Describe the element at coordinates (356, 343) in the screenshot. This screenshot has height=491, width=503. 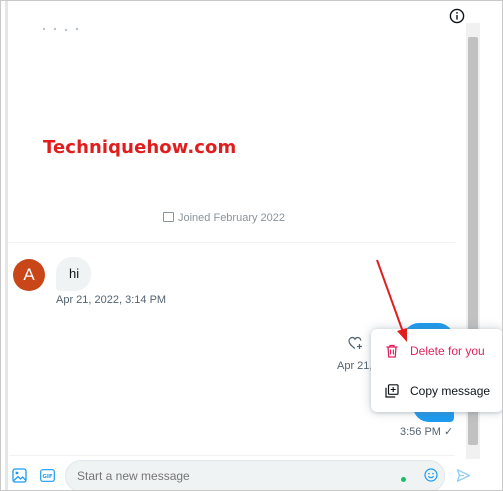
I see `heart-add-icon` at that location.